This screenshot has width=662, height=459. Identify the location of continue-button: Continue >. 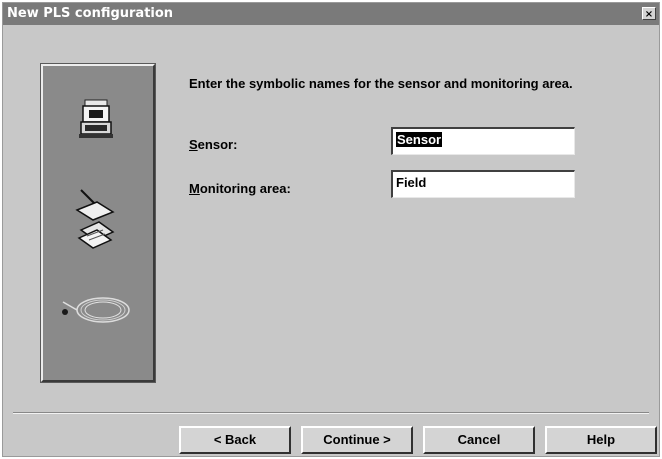
(357, 440).